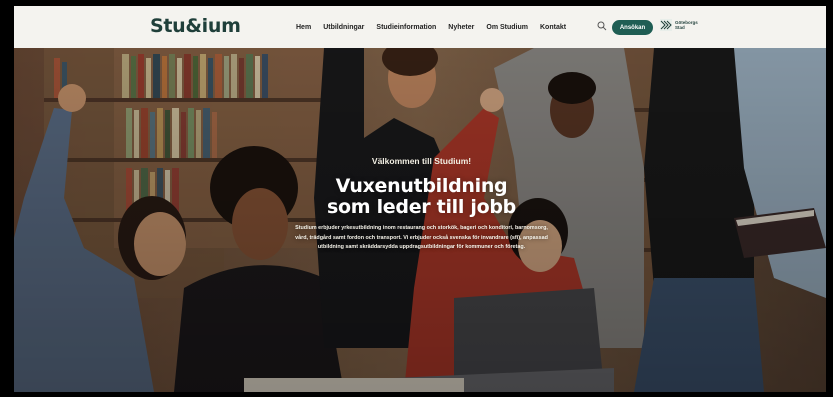 The height and width of the screenshot is (397, 833). I want to click on hero-headline: Vuxenutbildning som leder till jobb, so click(421, 197).